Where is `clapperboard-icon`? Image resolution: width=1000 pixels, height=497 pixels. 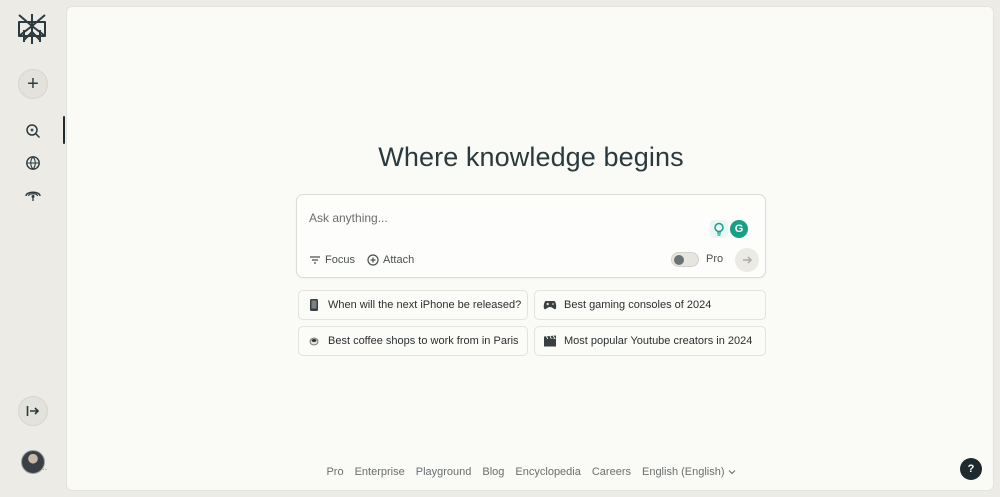
clapperboard-icon is located at coordinates (550, 341).